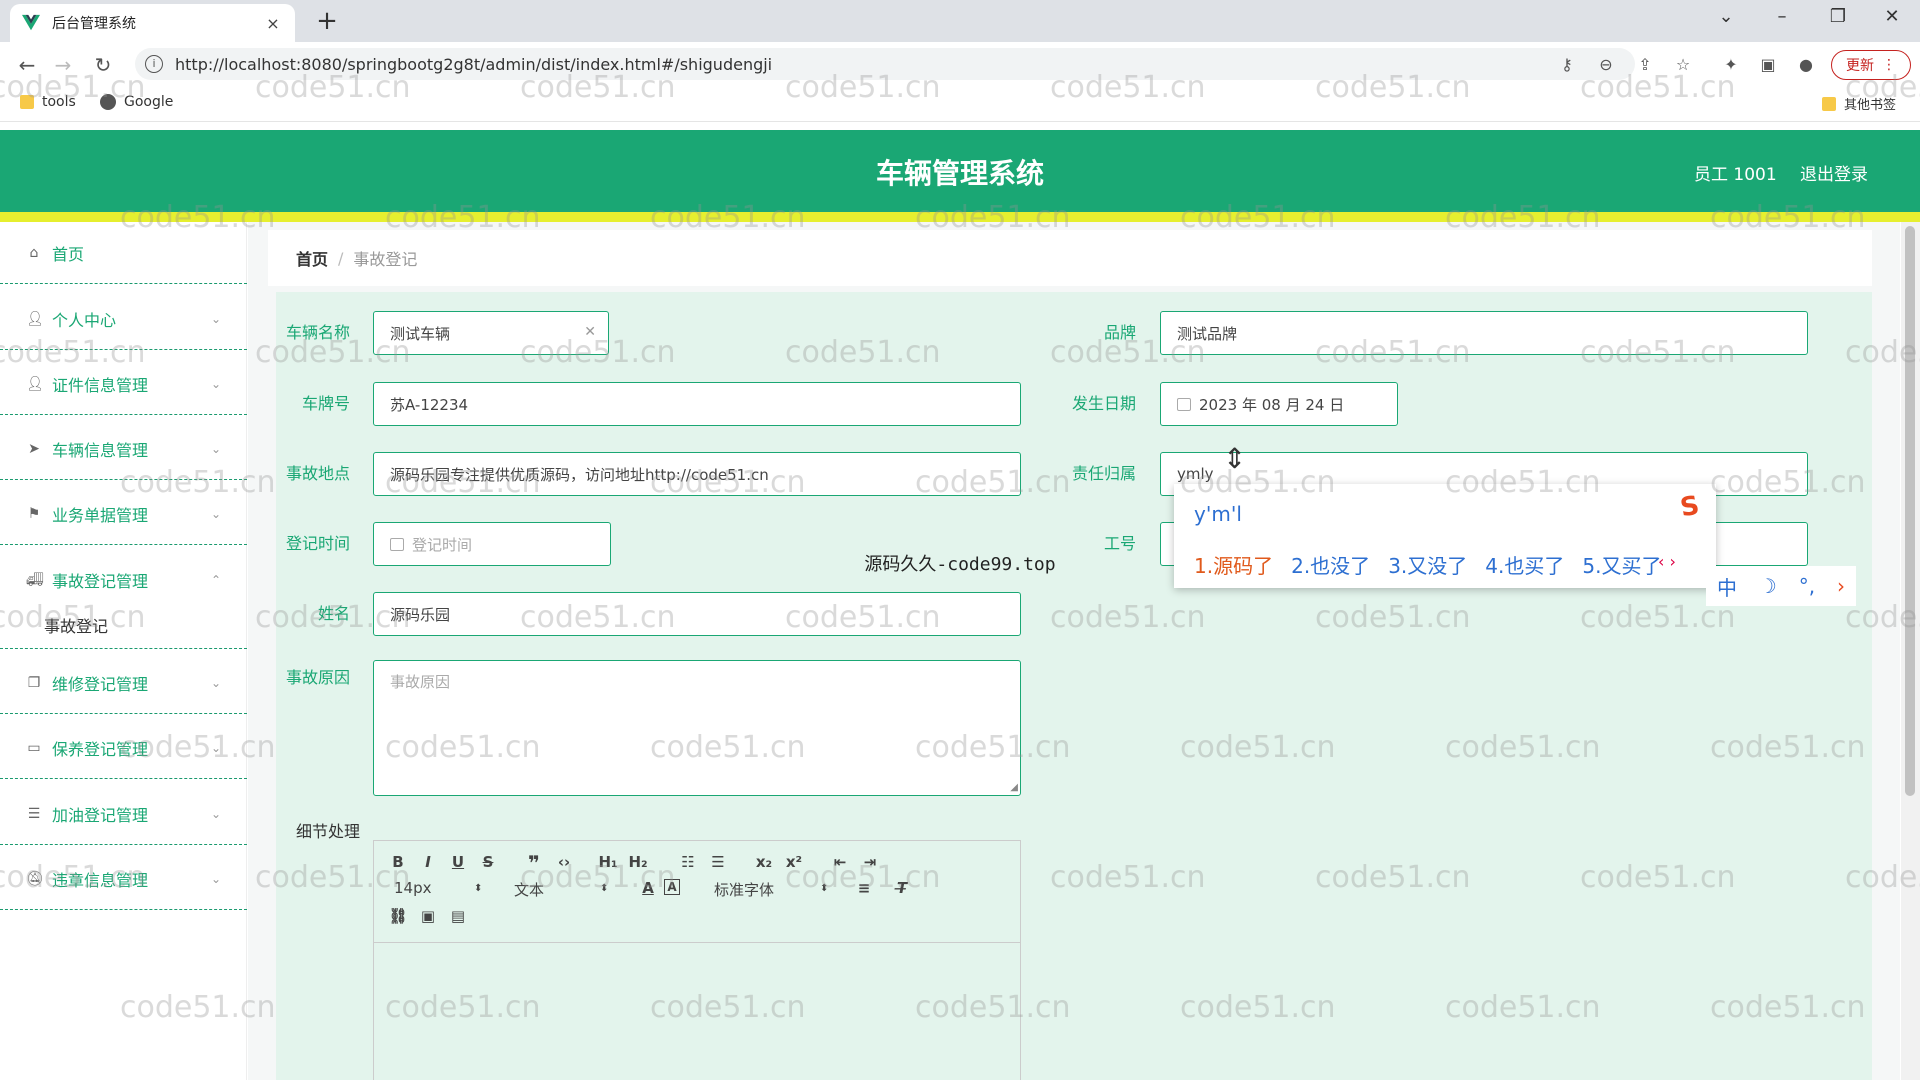 The height and width of the screenshot is (1080, 1920). What do you see at coordinates (697, 728) in the screenshot?
I see `cause-textarea: 事故原因 ◢` at bounding box center [697, 728].